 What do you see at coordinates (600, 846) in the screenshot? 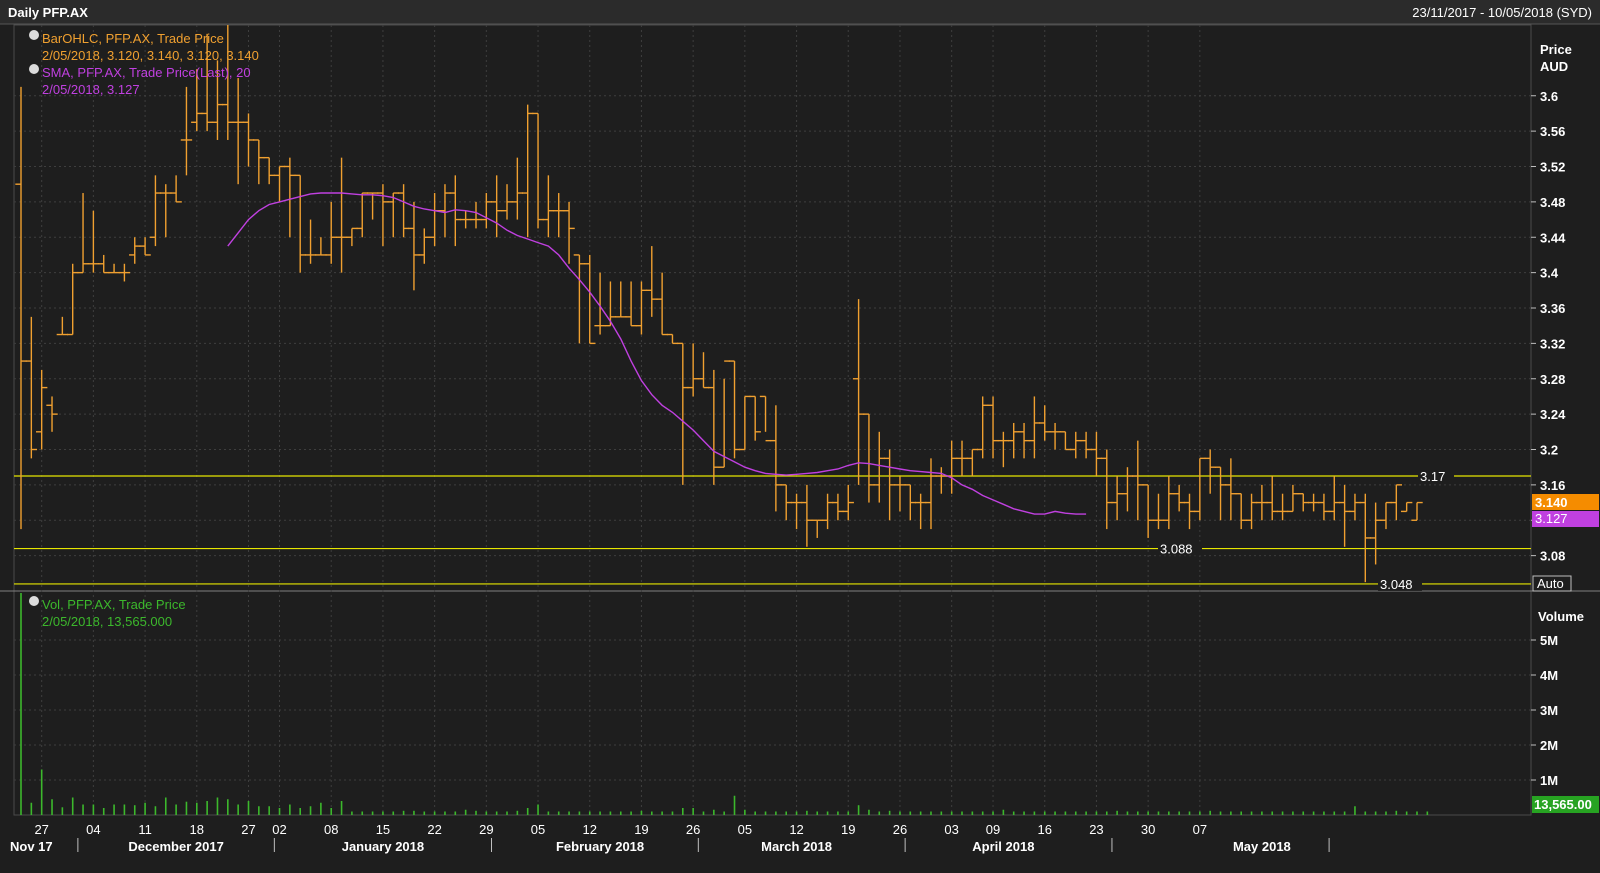
I see `x-month-label: February 2018` at bounding box center [600, 846].